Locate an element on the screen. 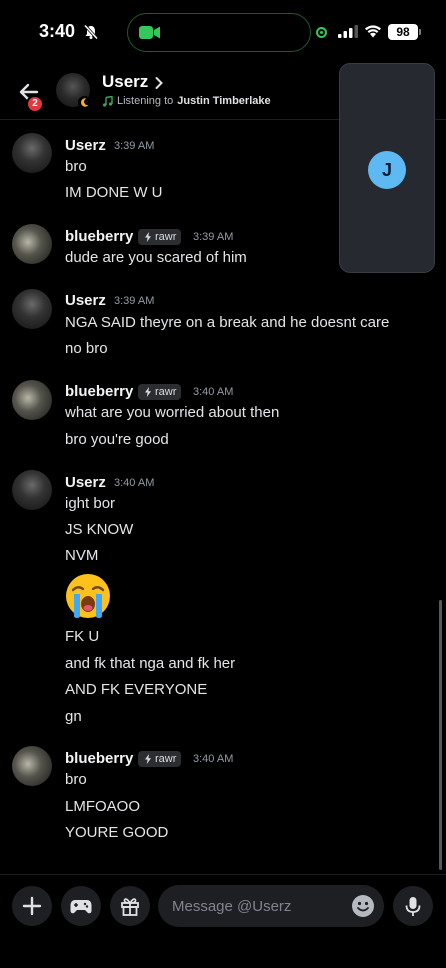 The image size is (446, 968). bell-off-icon is located at coordinates (91, 32).